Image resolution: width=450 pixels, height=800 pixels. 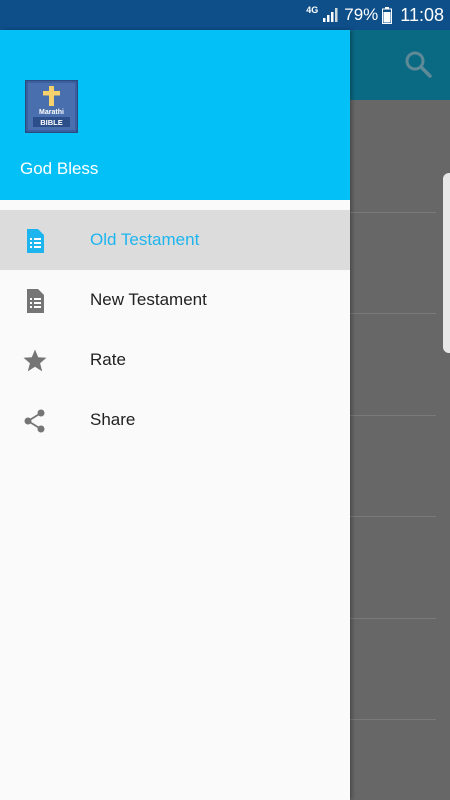 I want to click on svg-text: BIBLE, so click(x=51, y=122).